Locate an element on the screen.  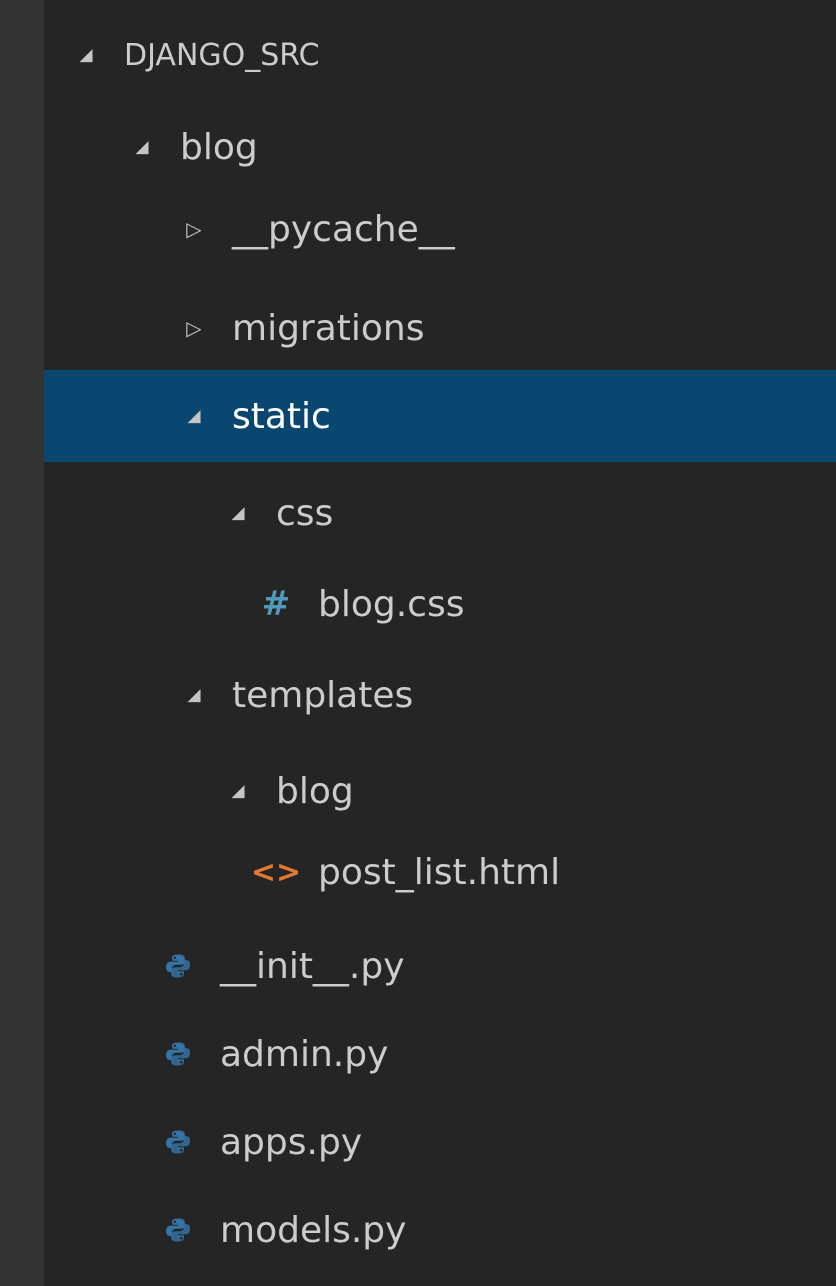
tree-item-folder-templates-blog: ◢ blog is located at coordinates (440, 791).